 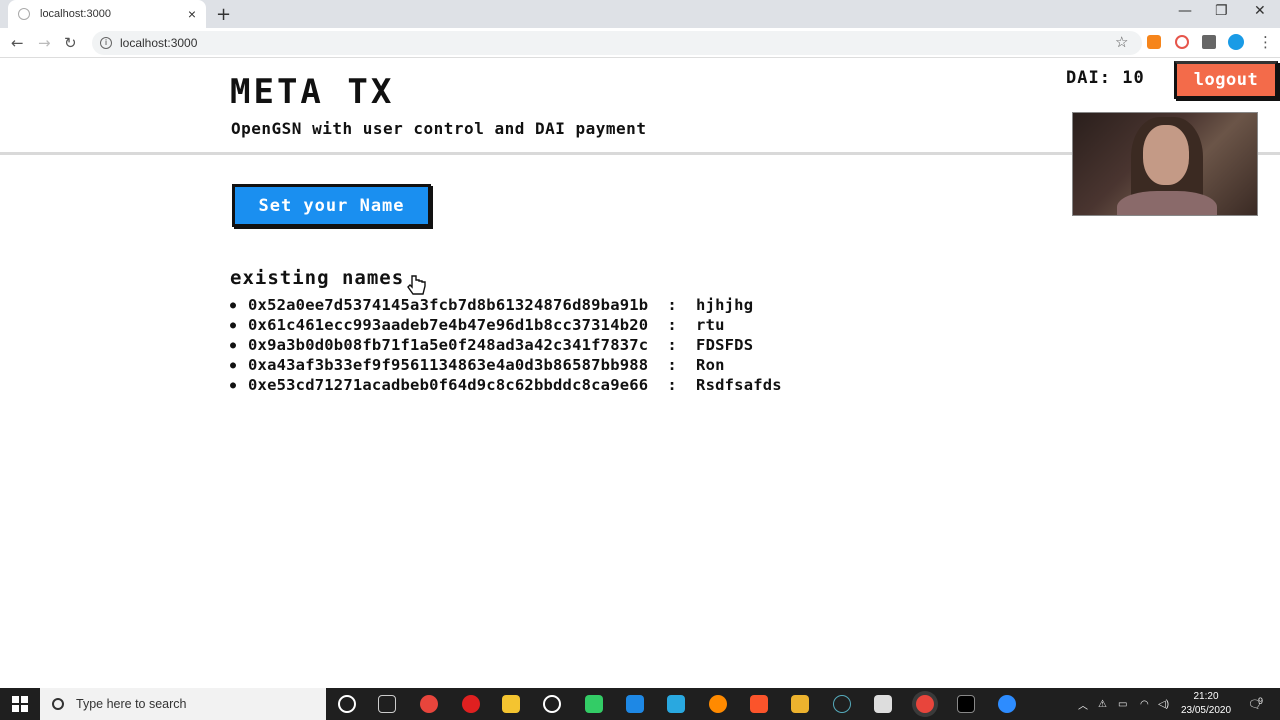 I want to click on registered-name: hjhjhg, so click(x=725, y=305).